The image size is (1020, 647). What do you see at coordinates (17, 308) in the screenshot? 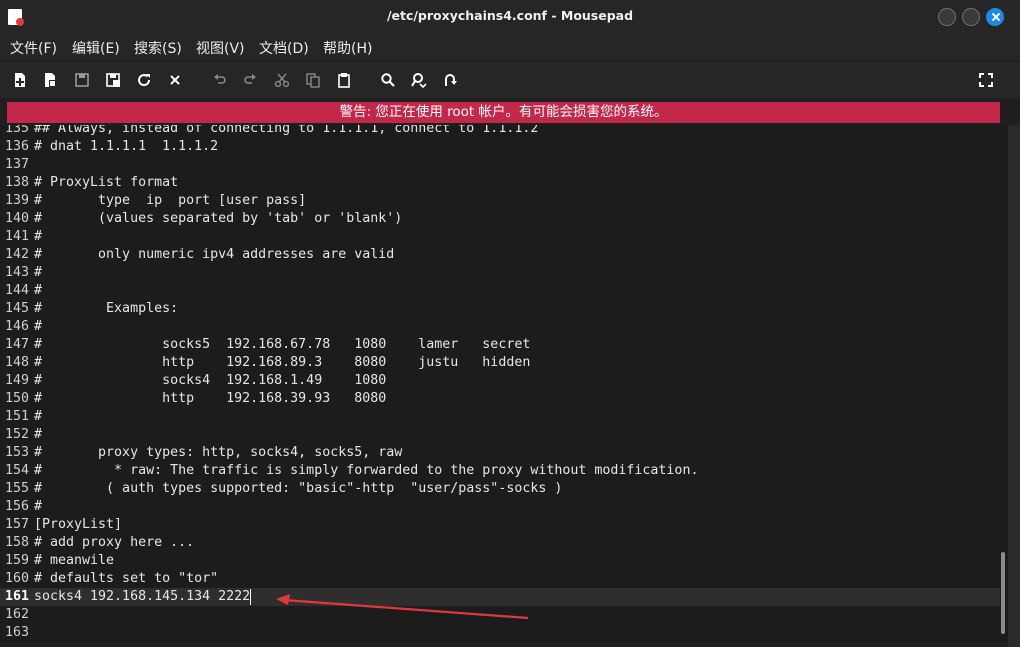
I see `line-number: 145` at bounding box center [17, 308].